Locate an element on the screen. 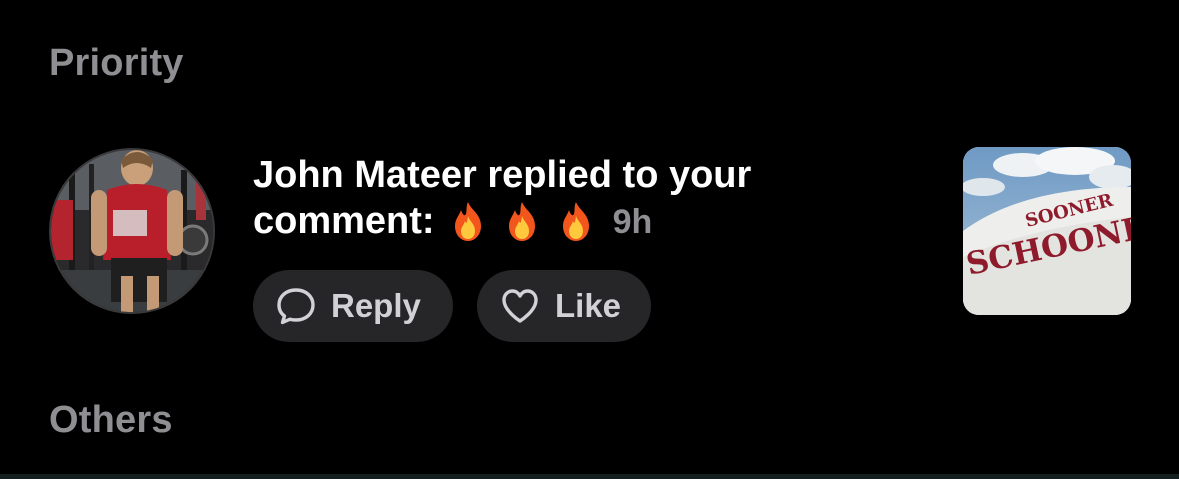  notification-actions: Reply Like is located at coordinates (452, 306).